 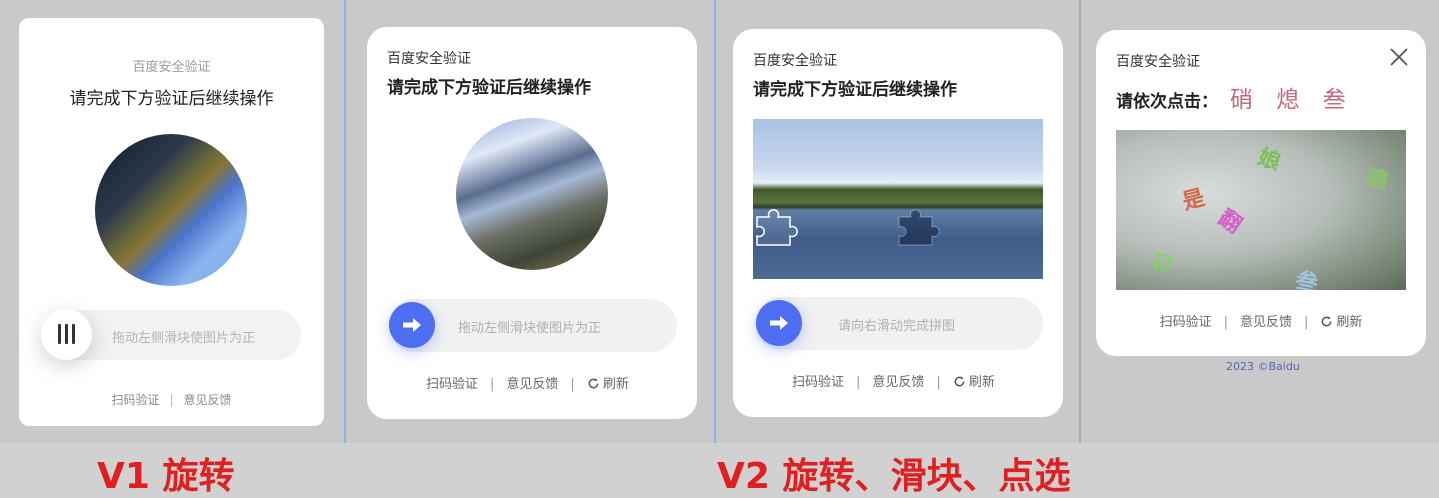 What do you see at coordinates (1377, 178) in the screenshot?
I see `image-char: 德` at bounding box center [1377, 178].